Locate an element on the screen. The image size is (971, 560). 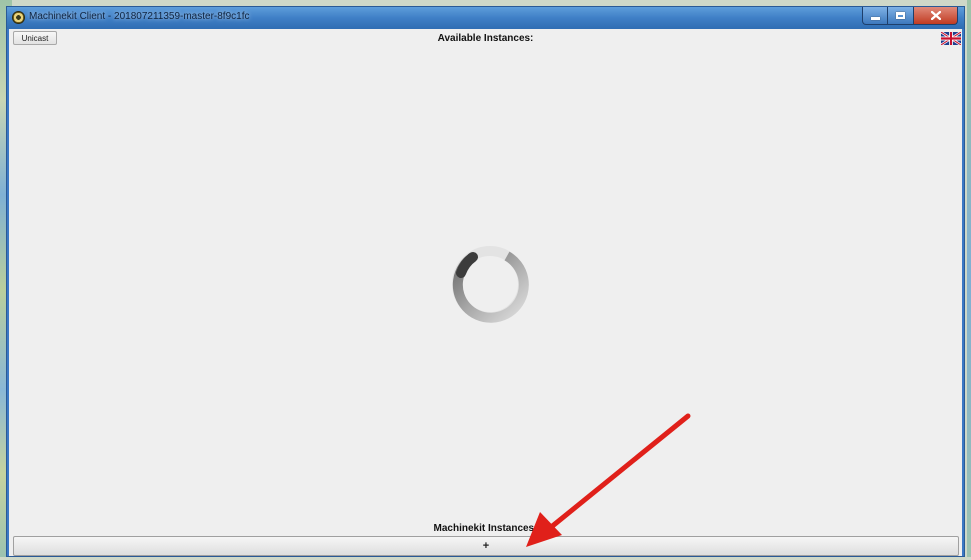
maximize-button is located at coordinates (901, 16).